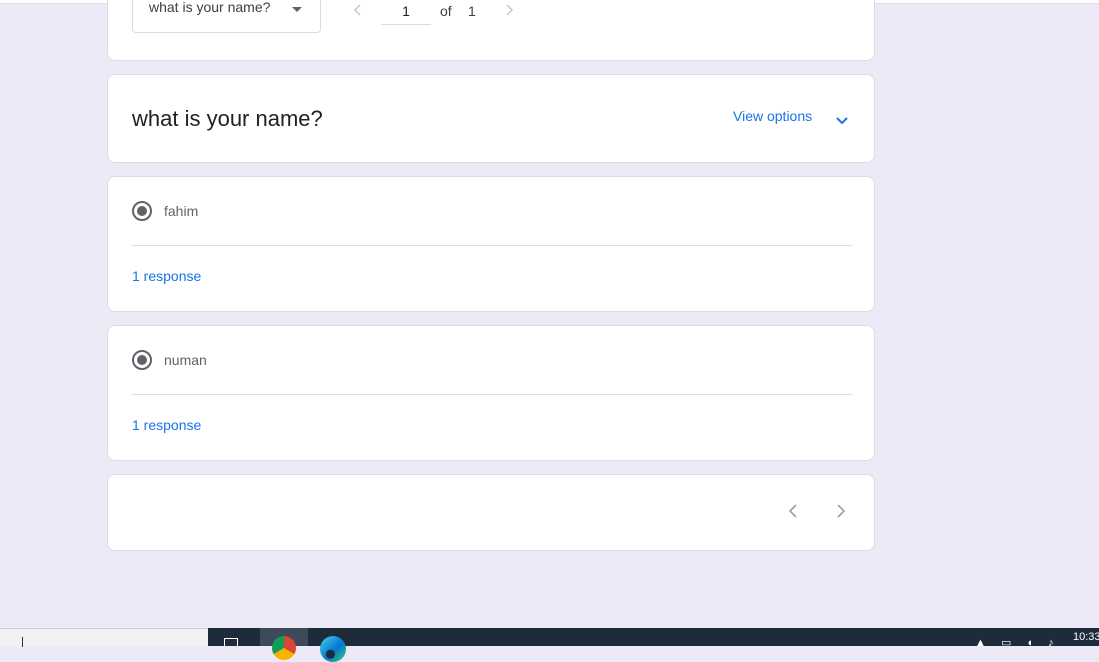 The image size is (1099, 662). What do you see at coordinates (472, 11) in the screenshot?
I see `pager-total: 1` at bounding box center [472, 11].